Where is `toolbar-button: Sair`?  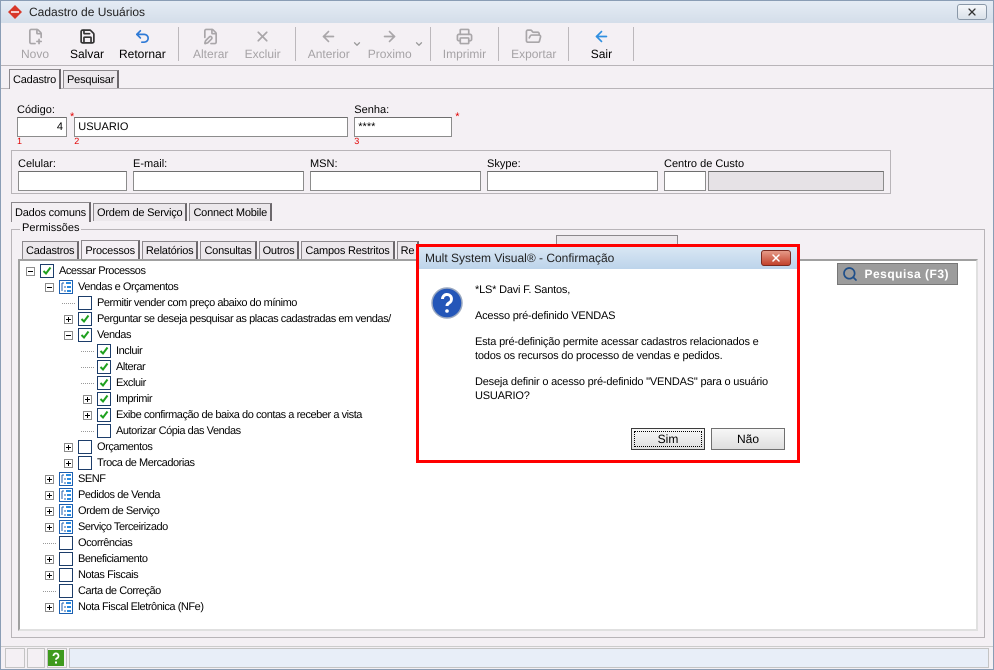 toolbar-button: Sair is located at coordinates (601, 44).